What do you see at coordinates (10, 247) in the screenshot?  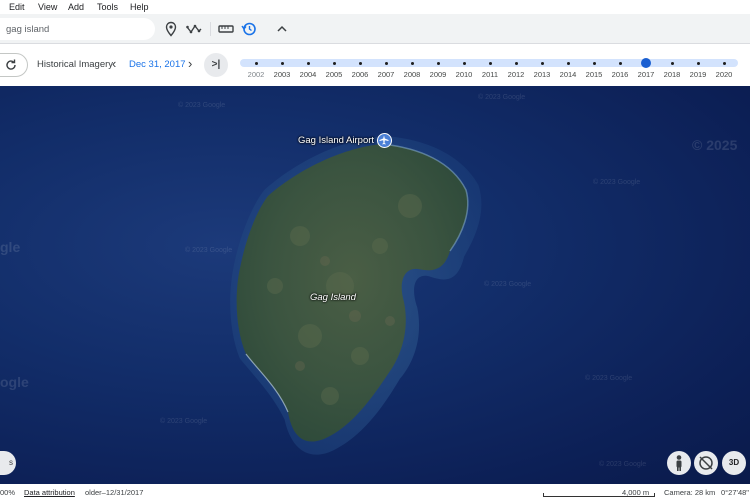 I see `watermark-edge: gle` at bounding box center [10, 247].